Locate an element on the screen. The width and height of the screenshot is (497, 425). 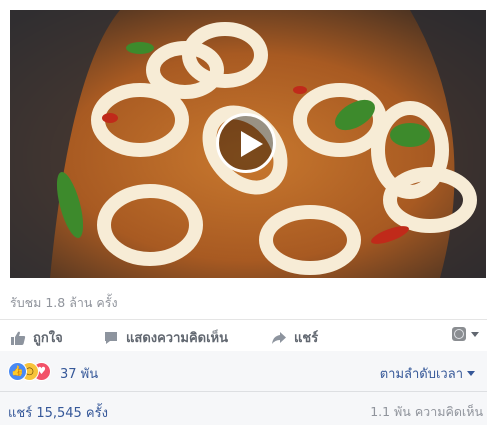
play-icon is located at coordinates (252, 144).